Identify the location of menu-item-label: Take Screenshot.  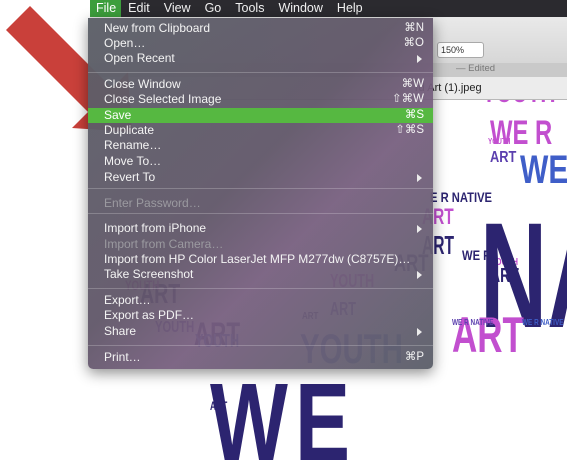
(149, 274).